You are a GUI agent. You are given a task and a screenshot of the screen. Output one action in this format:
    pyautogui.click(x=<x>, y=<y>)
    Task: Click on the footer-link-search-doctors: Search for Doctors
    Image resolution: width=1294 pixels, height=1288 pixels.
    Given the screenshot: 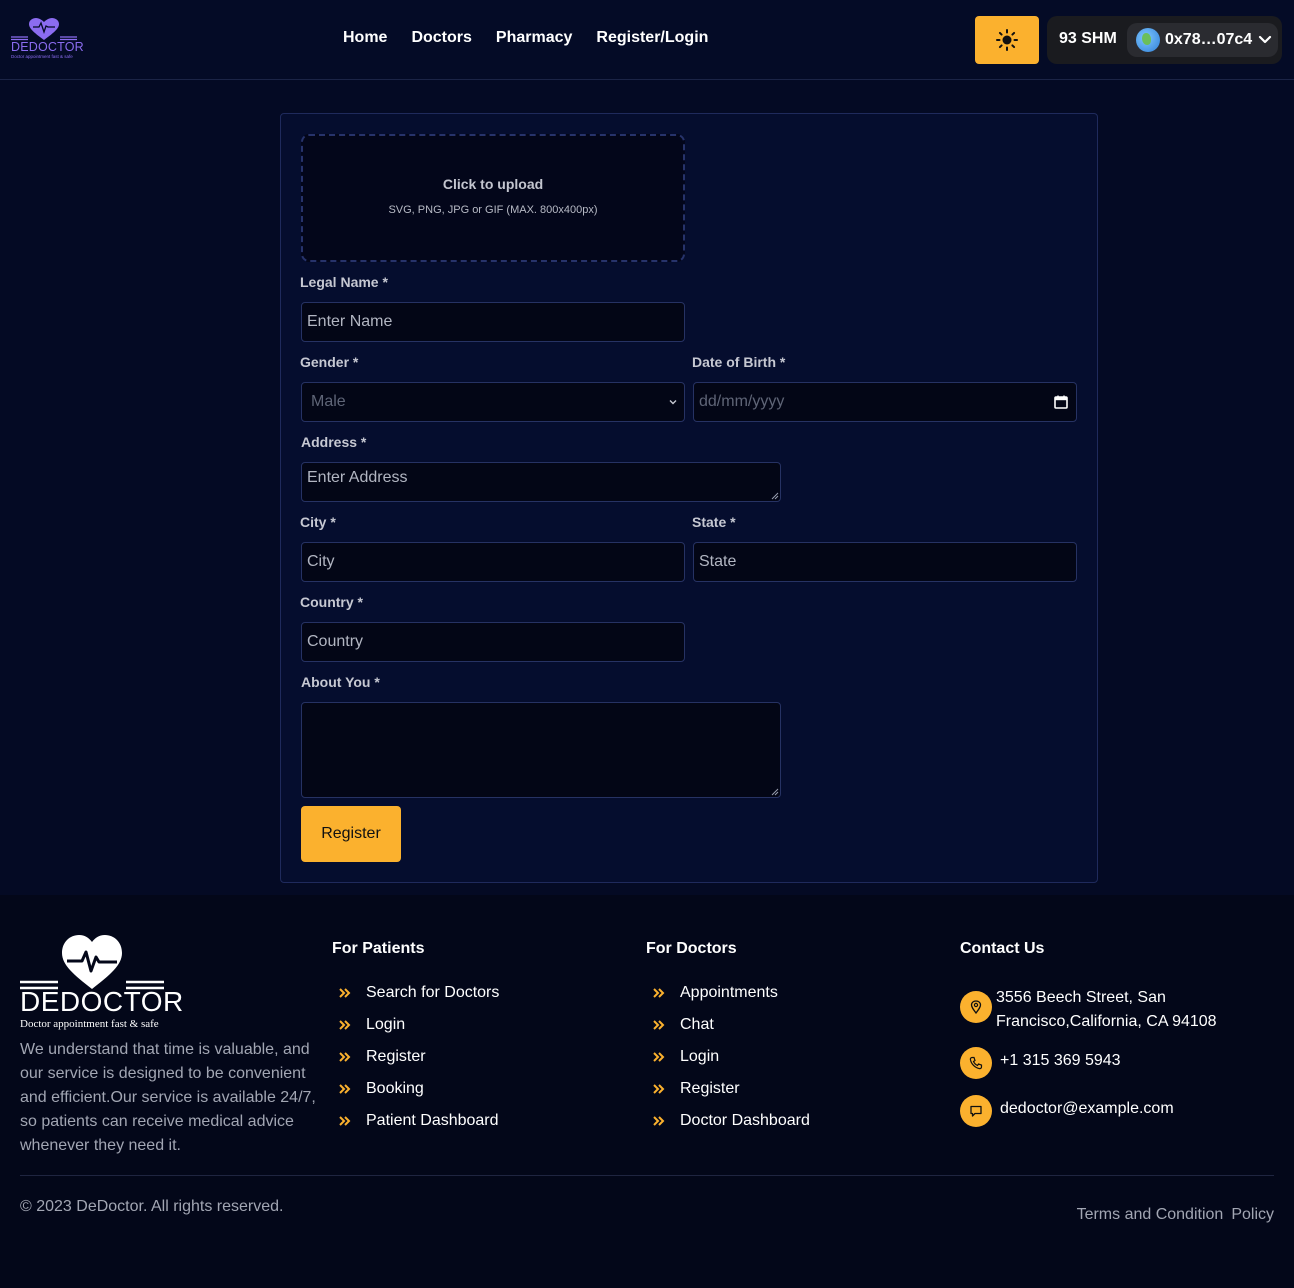 What is the action you would take?
    pyautogui.click(x=415, y=993)
    